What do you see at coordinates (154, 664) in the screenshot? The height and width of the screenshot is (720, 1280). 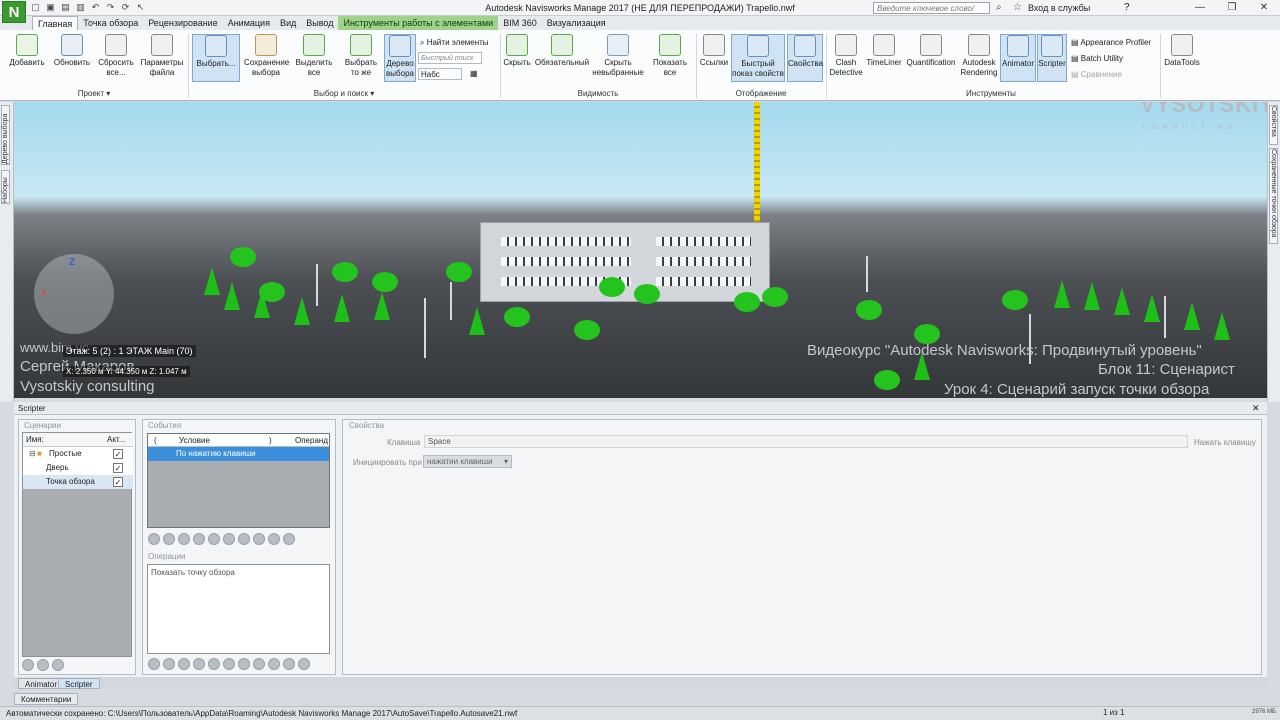 I see `op-play-icon` at bounding box center [154, 664].